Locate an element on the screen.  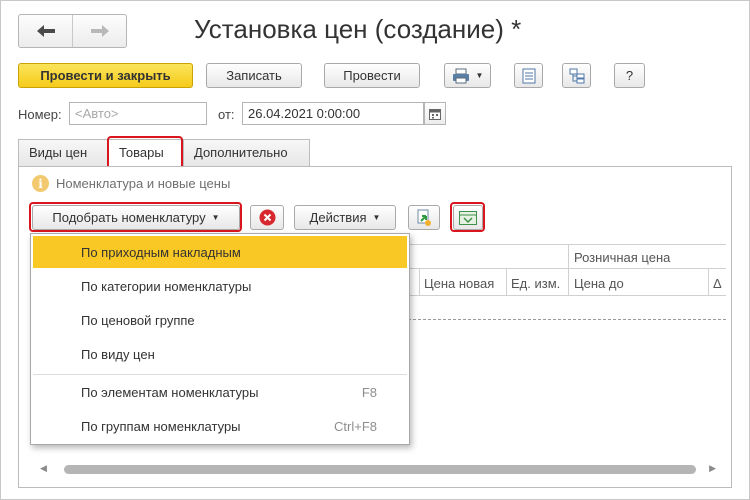
shortcut-ctrl-f8: Ctrl+F8 is located at coordinates (355, 426).